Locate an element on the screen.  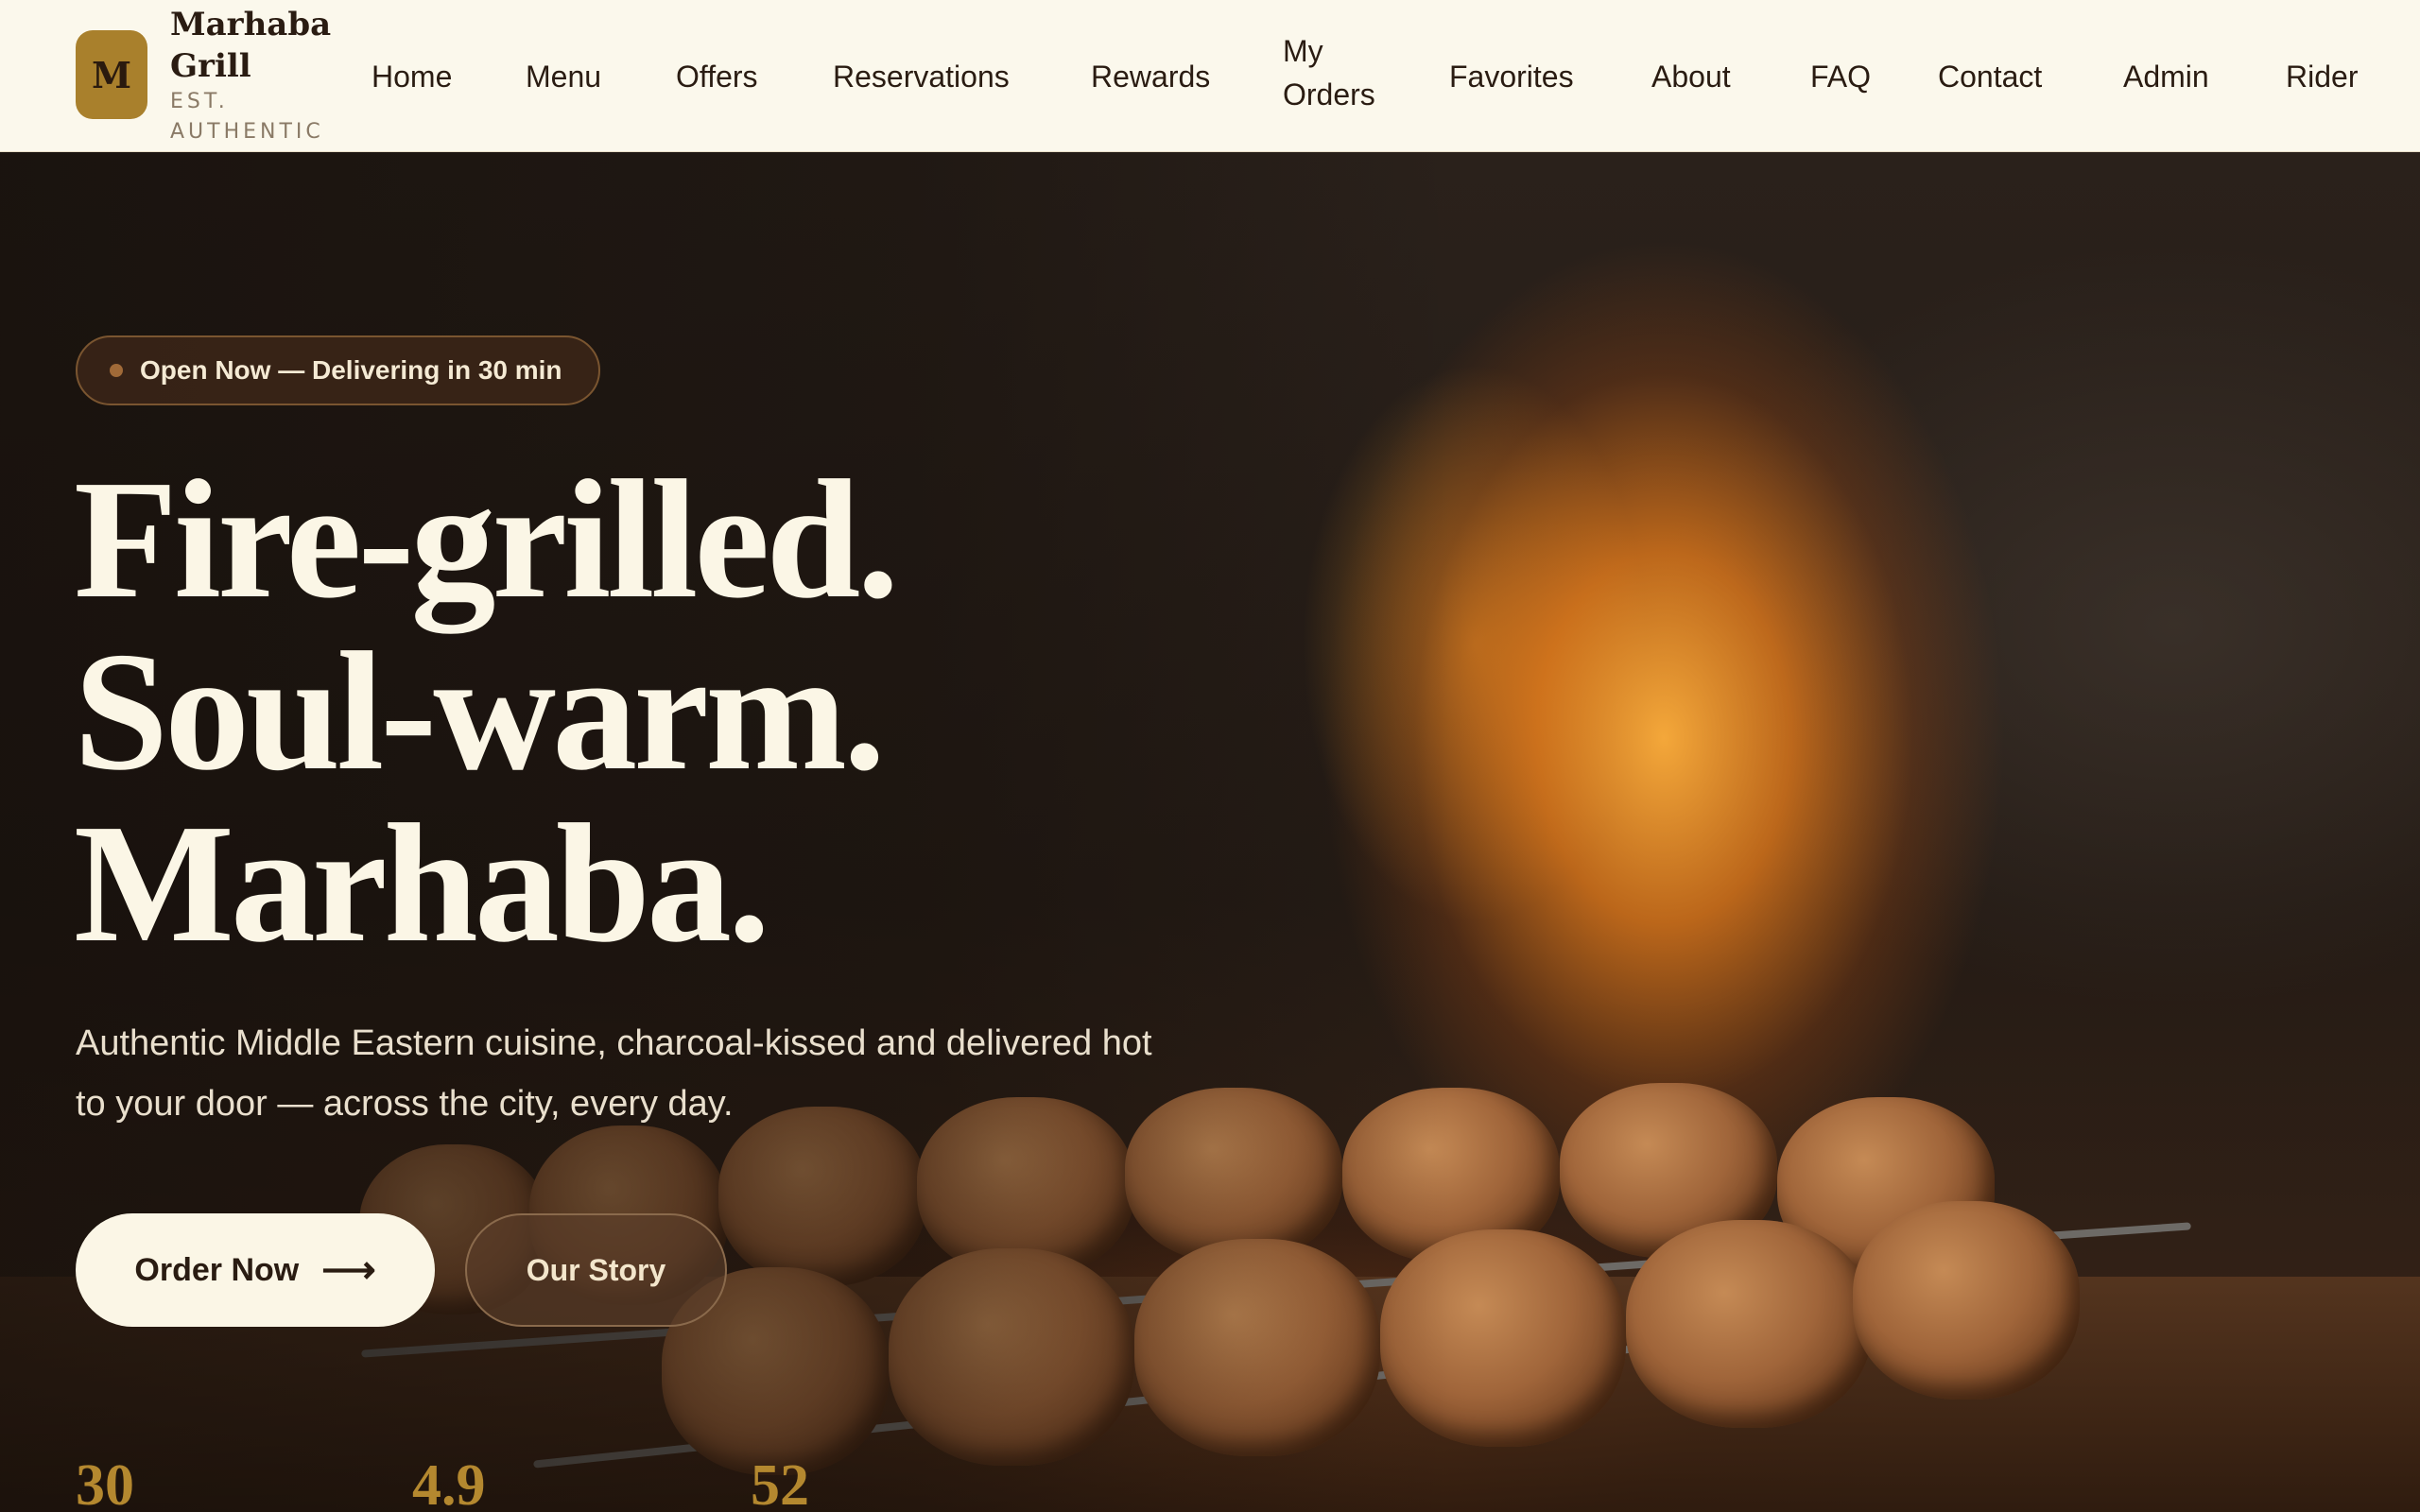
nav-rider: Rider is located at coordinates (2322, 76).